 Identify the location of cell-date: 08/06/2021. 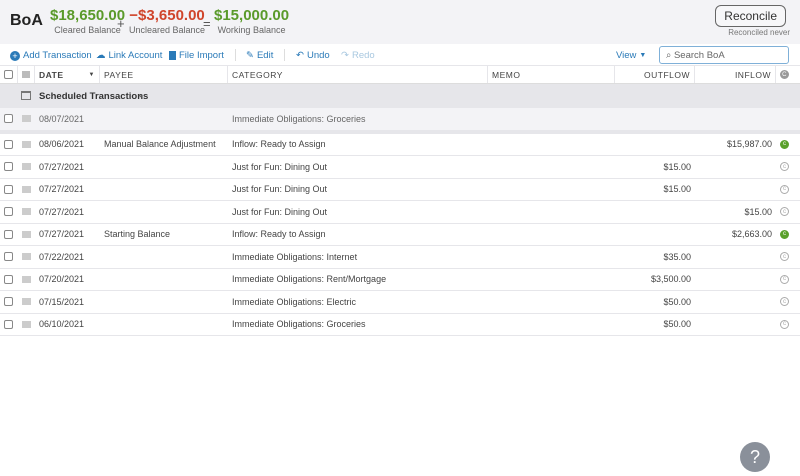
(67, 145).